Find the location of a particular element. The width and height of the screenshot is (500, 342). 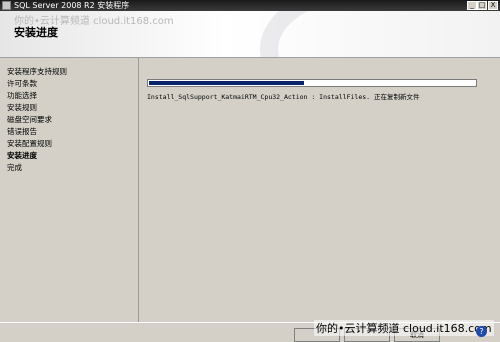

window-title: SQL Server 2008 R2 安装程序 is located at coordinates (72, 5).